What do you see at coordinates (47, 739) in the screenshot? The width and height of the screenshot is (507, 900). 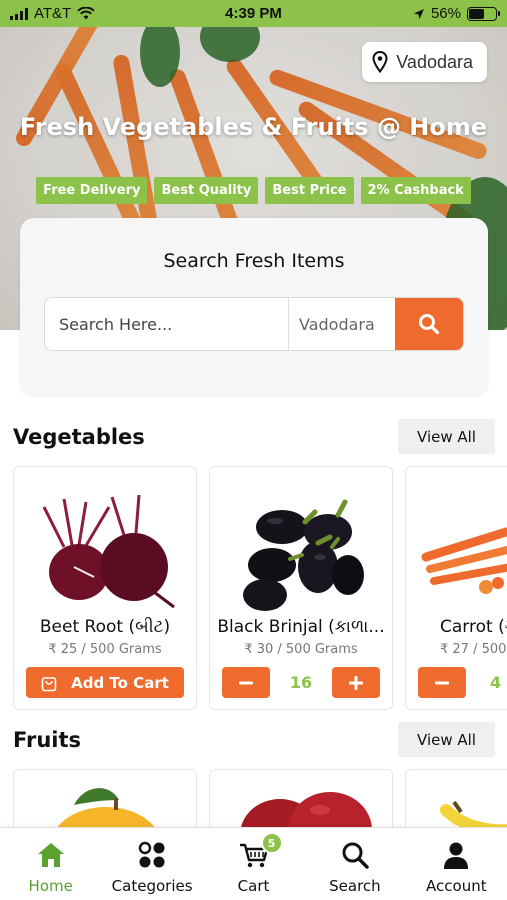 I see `fruits-title: Fruits` at bounding box center [47, 739].